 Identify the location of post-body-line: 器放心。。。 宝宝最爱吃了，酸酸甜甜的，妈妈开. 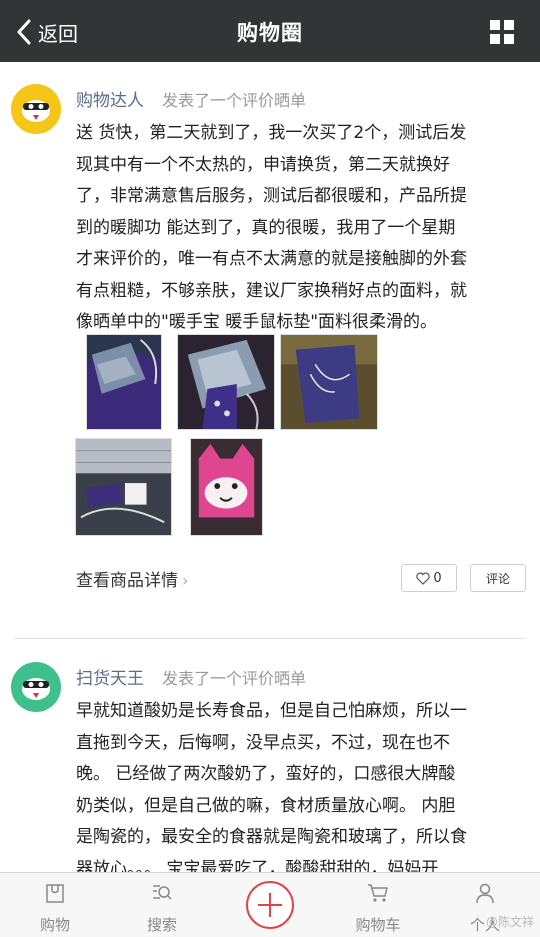
(257, 865).